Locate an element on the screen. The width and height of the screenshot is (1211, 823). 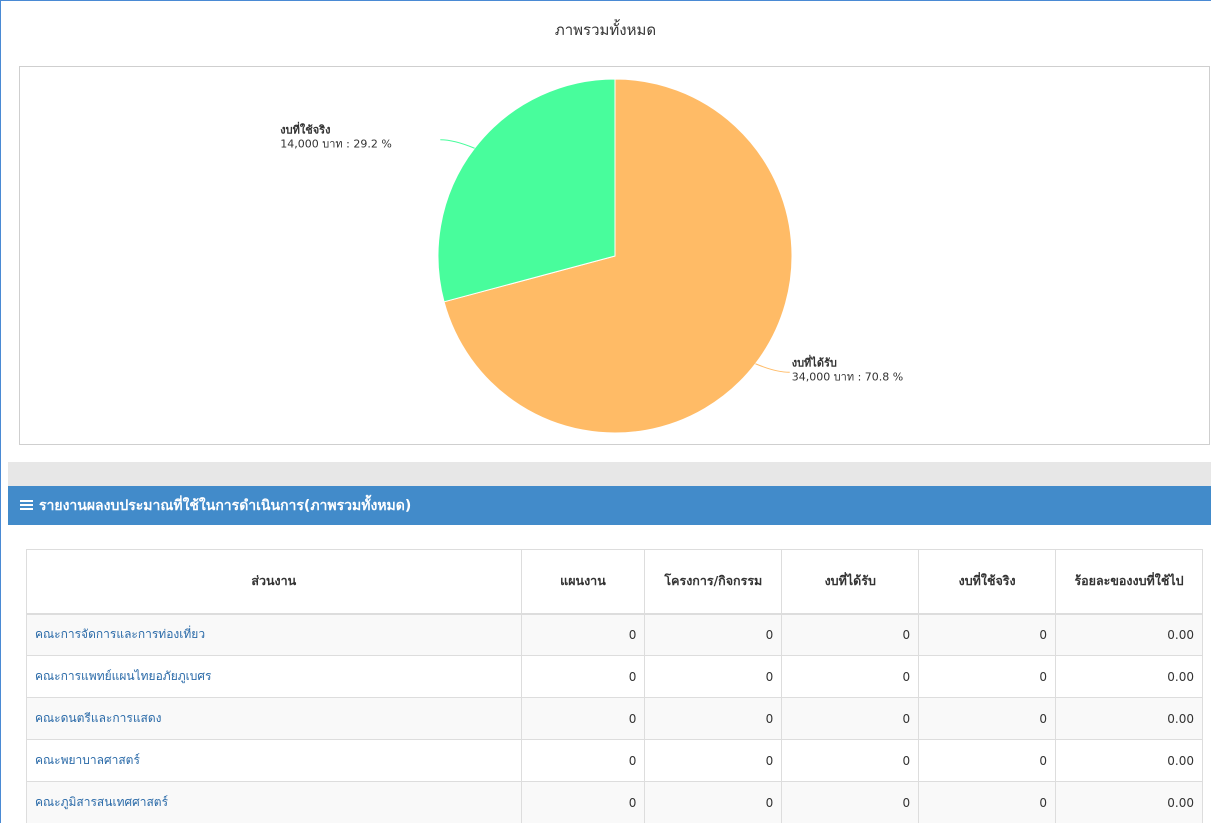
department-link: คณะการจัดการและการท่องเที่ยว is located at coordinates (274, 634).